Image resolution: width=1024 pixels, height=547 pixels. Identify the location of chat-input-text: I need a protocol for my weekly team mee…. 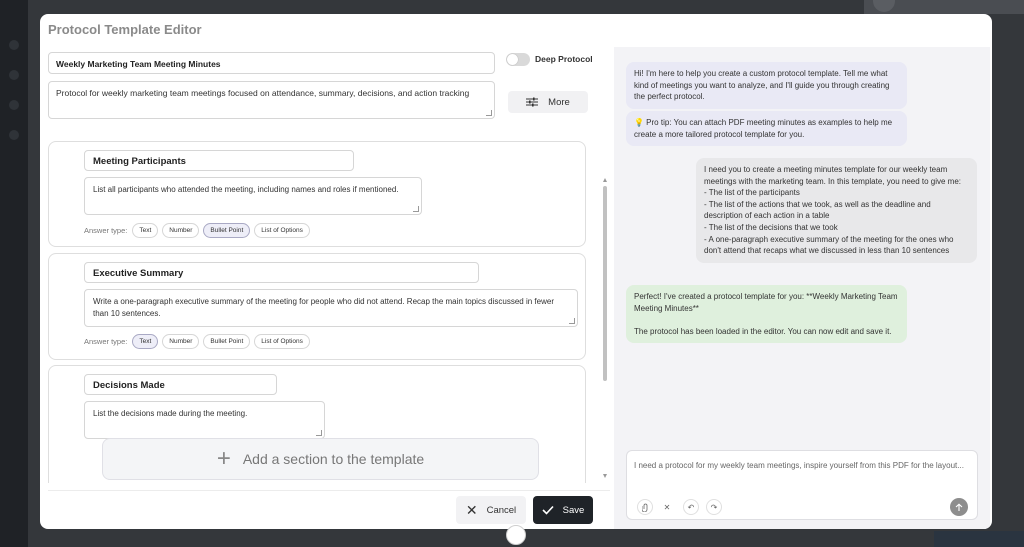
(799, 466).